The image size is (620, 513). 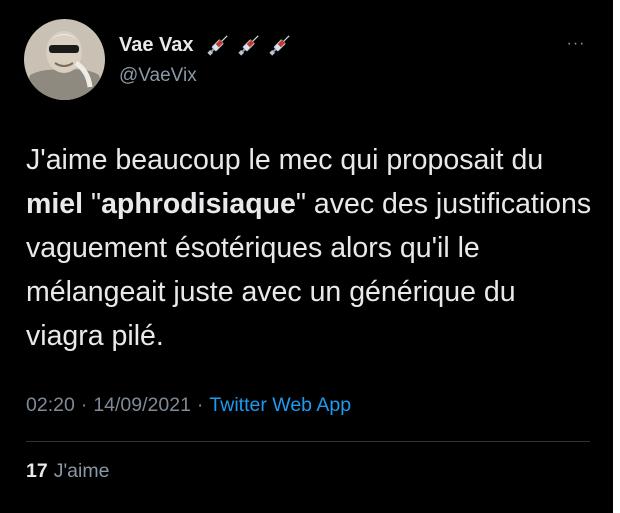 I want to click on tweet-source-link: Twitter Web App, so click(x=280, y=405).